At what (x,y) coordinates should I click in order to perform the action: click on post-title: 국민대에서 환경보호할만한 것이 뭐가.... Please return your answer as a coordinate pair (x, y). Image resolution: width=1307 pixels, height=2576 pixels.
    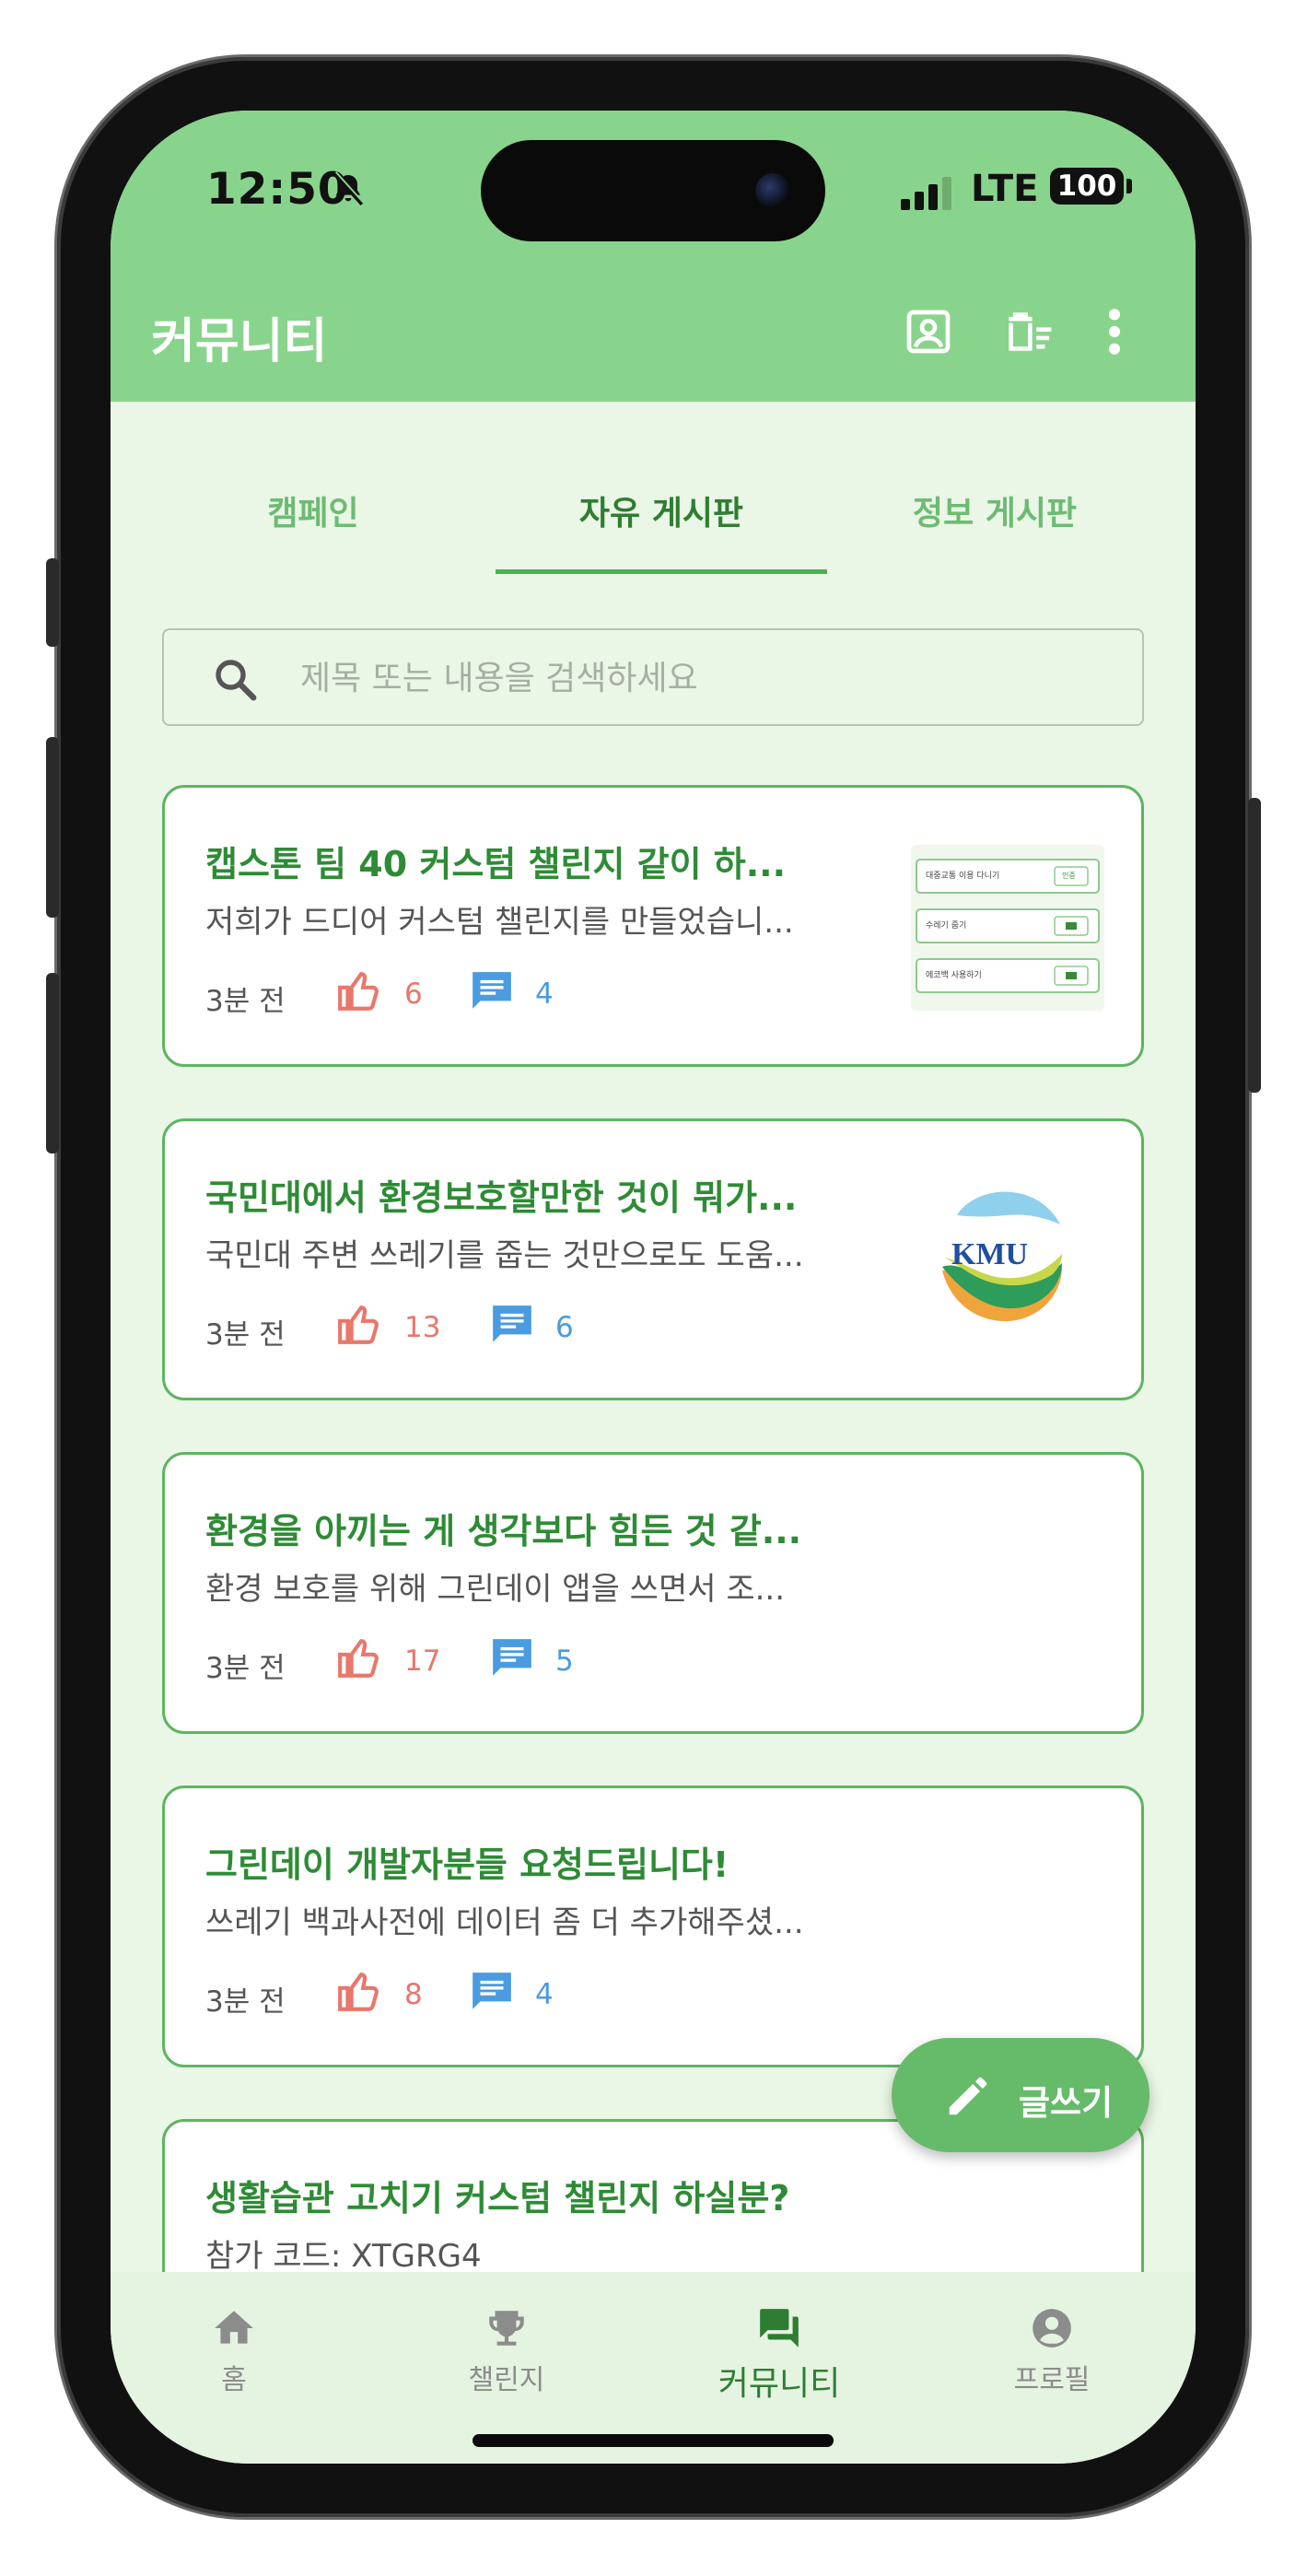
    Looking at the image, I should click on (502, 1197).